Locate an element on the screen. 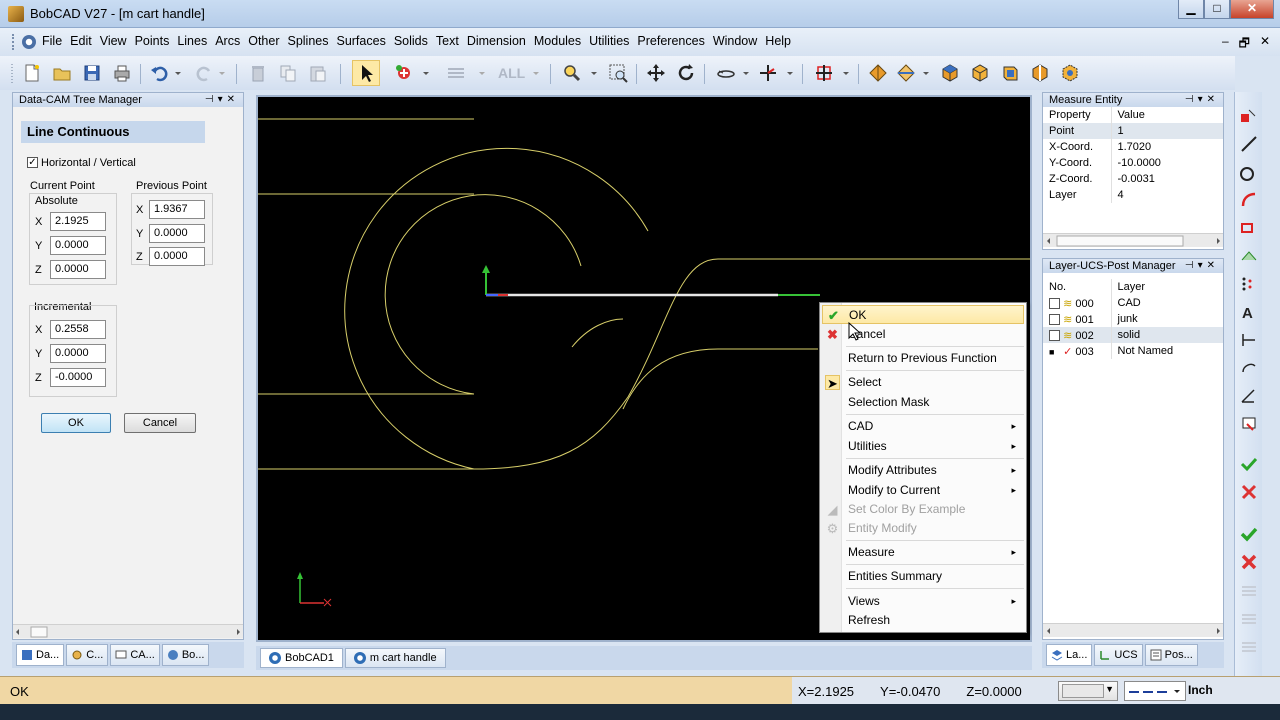 The height and width of the screenshot is (720, 1280). maximize-button: □ is located at coordinates (1217, 9).